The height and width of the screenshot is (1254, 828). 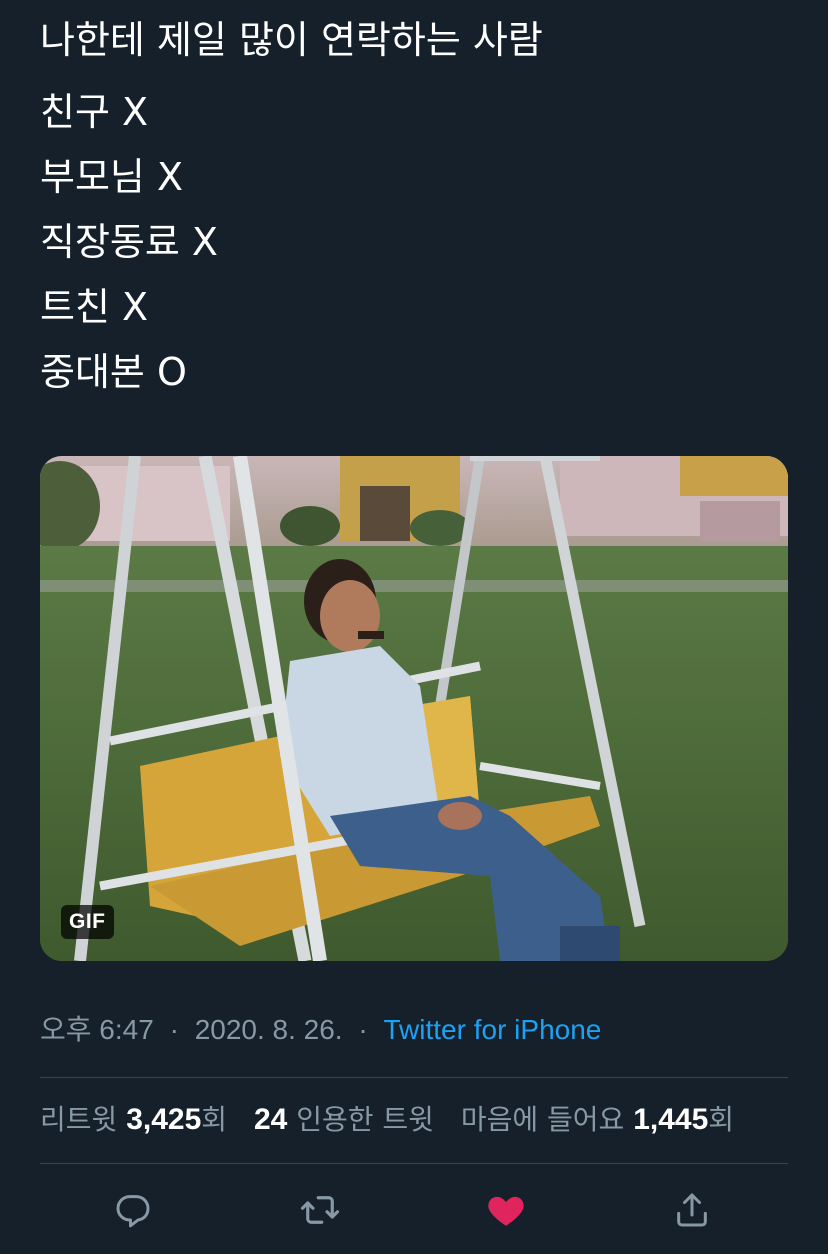 I want to click on share-button, so click(x=692, y=1210).